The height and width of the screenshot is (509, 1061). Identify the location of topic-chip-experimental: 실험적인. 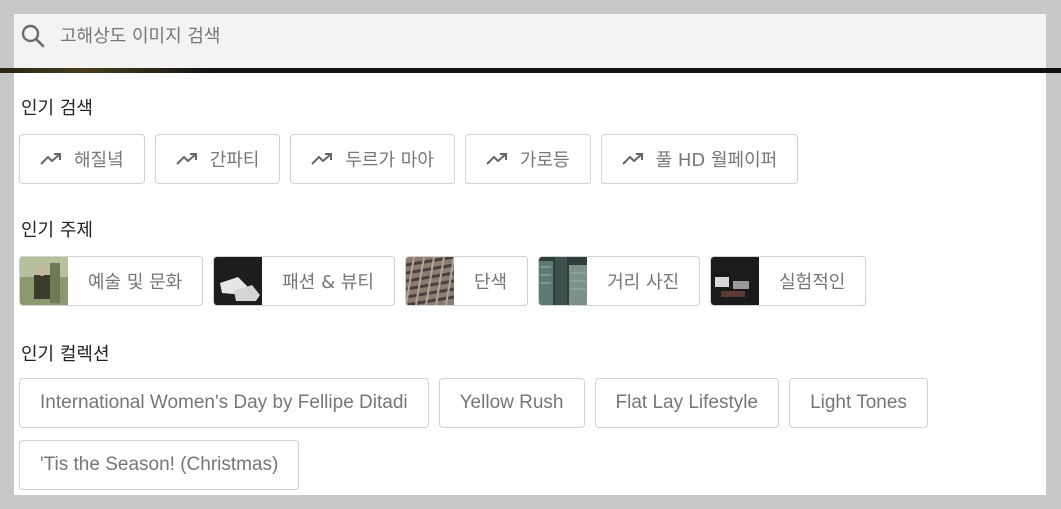
(788, 281).